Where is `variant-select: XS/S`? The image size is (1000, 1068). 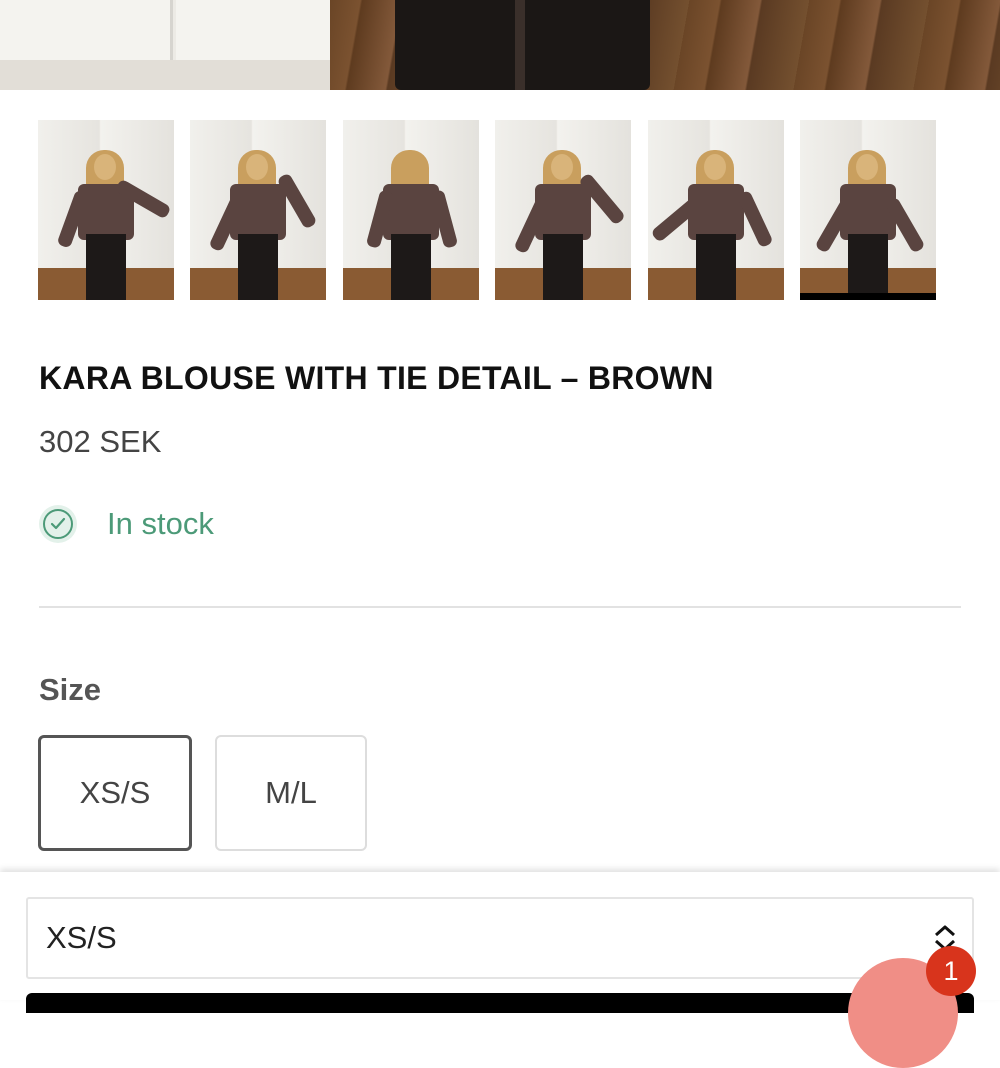 variant-select: XS/S is located at coordinates (500, 938).